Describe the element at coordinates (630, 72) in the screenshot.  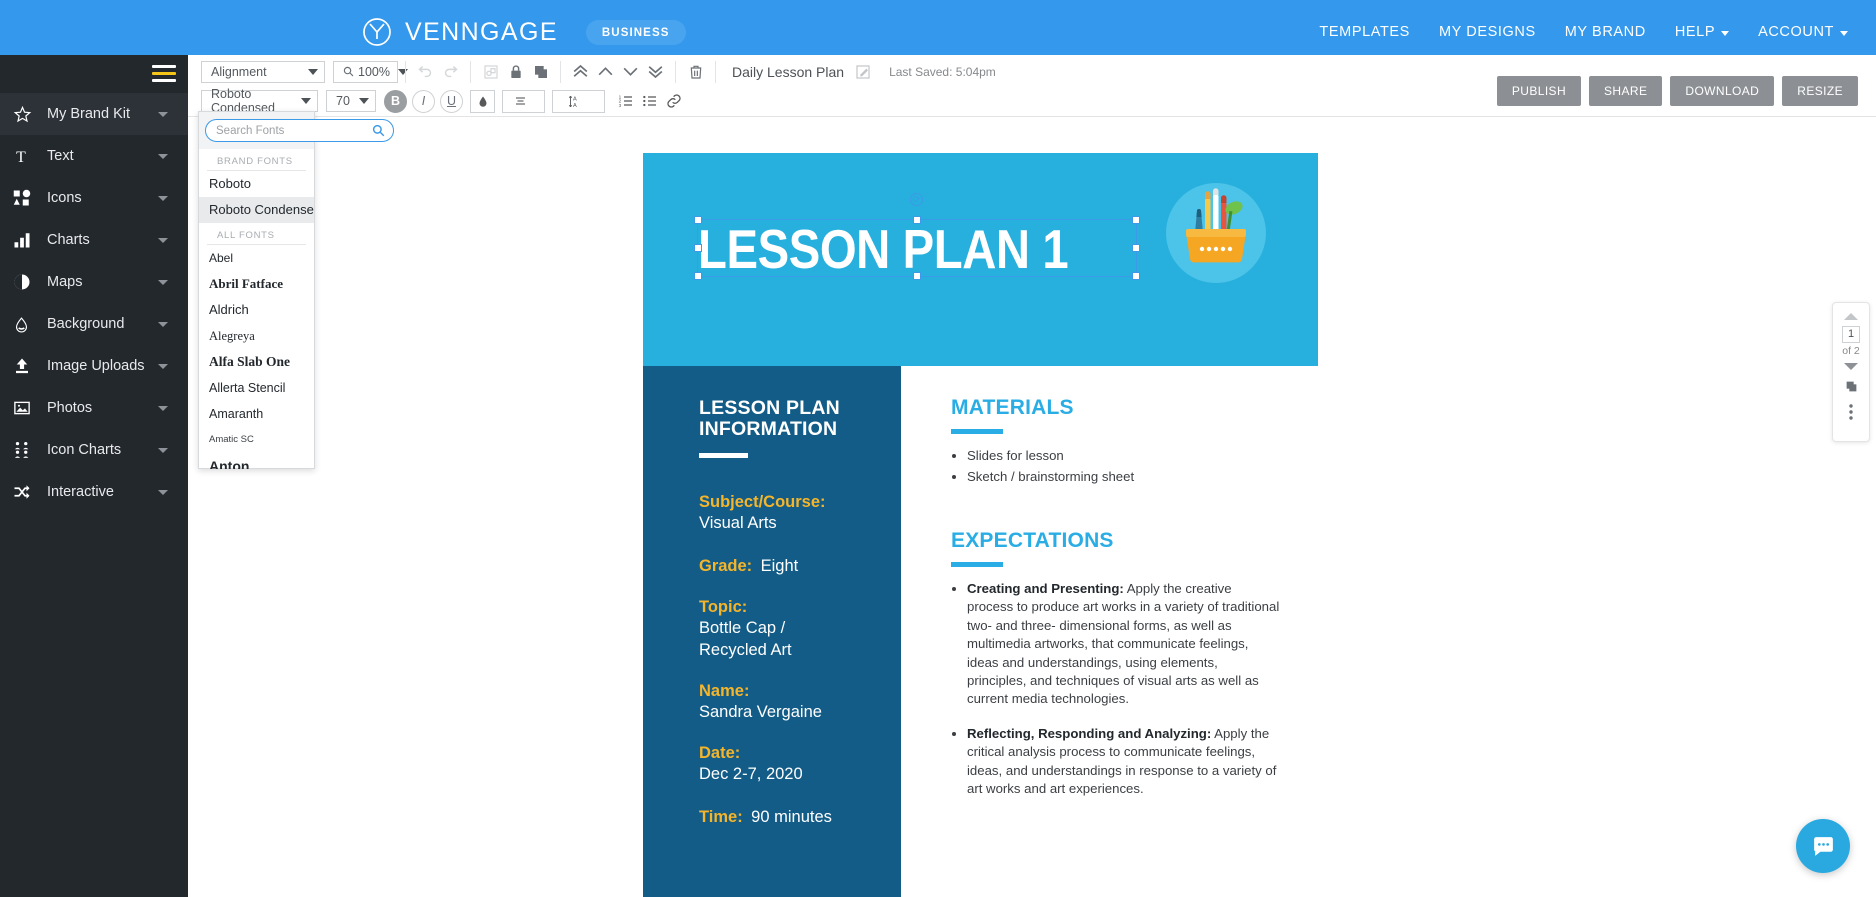
I see `send-backward-icon` at that location.